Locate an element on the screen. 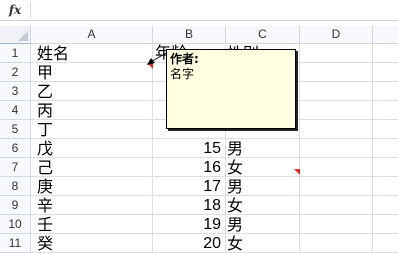 Image resolution: width=398 pixels, height=253 pixels. cell-e10 is located at coordinates (385, 224).